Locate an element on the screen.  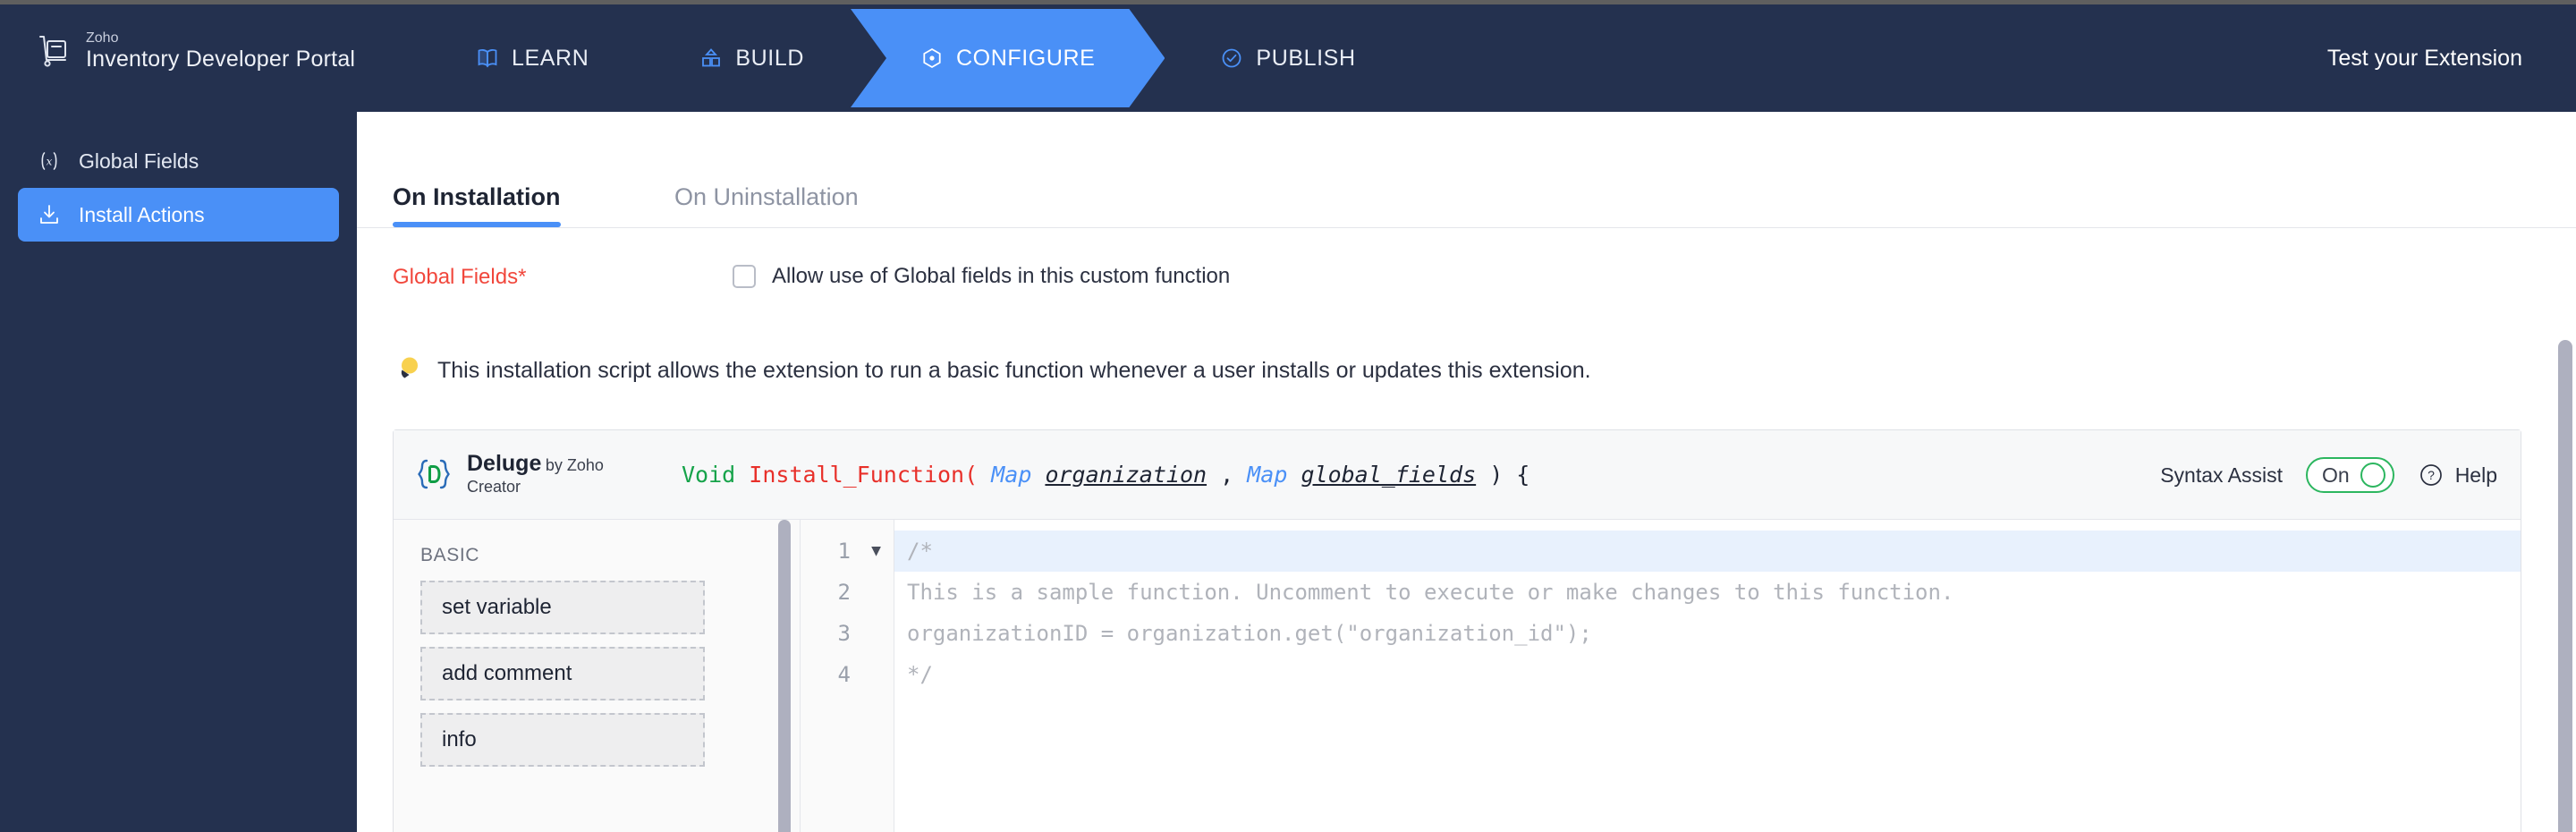
palette-block-info: info is located at coordinates (562, 740).